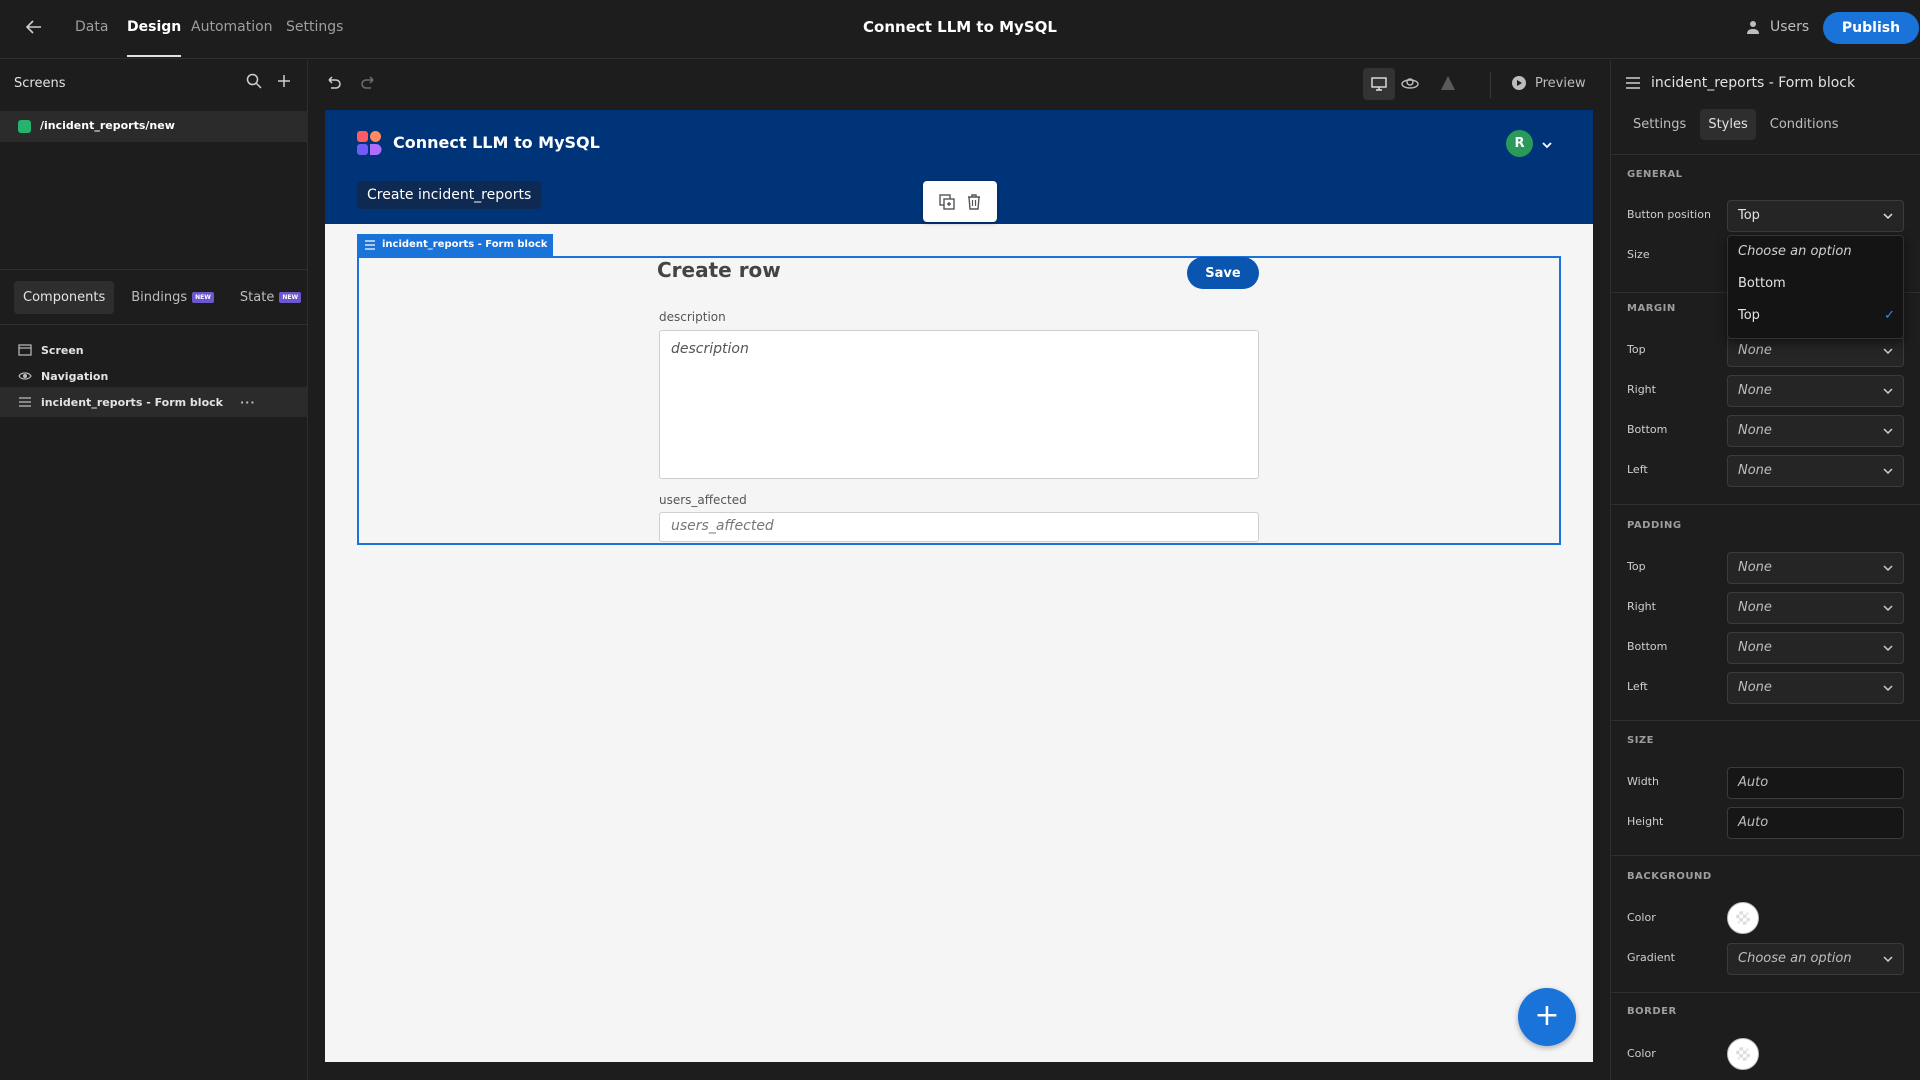 The height and width of the screenshot is (1080, 1920). What do you see at coordinates (692, 317) in the screenshot?
I see `description-label: description` at bounding box center [692, 317].